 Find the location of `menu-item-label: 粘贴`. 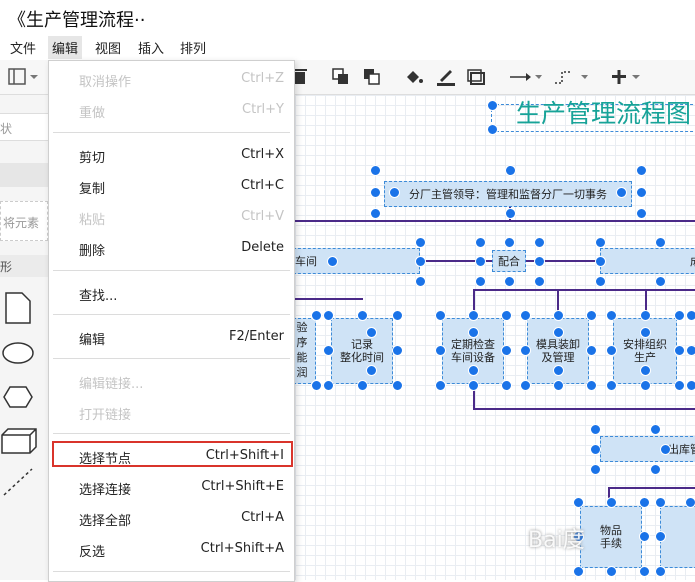

menu-item-label: 粘贴 is located at coordinates (92, 220).